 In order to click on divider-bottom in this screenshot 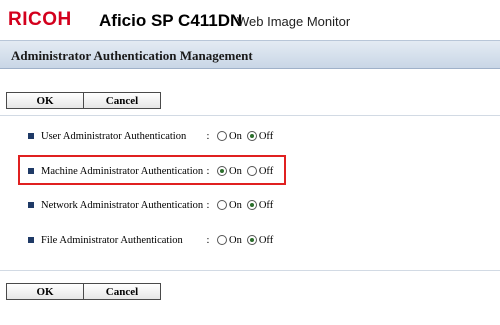, I will do `click(250, 270)`.